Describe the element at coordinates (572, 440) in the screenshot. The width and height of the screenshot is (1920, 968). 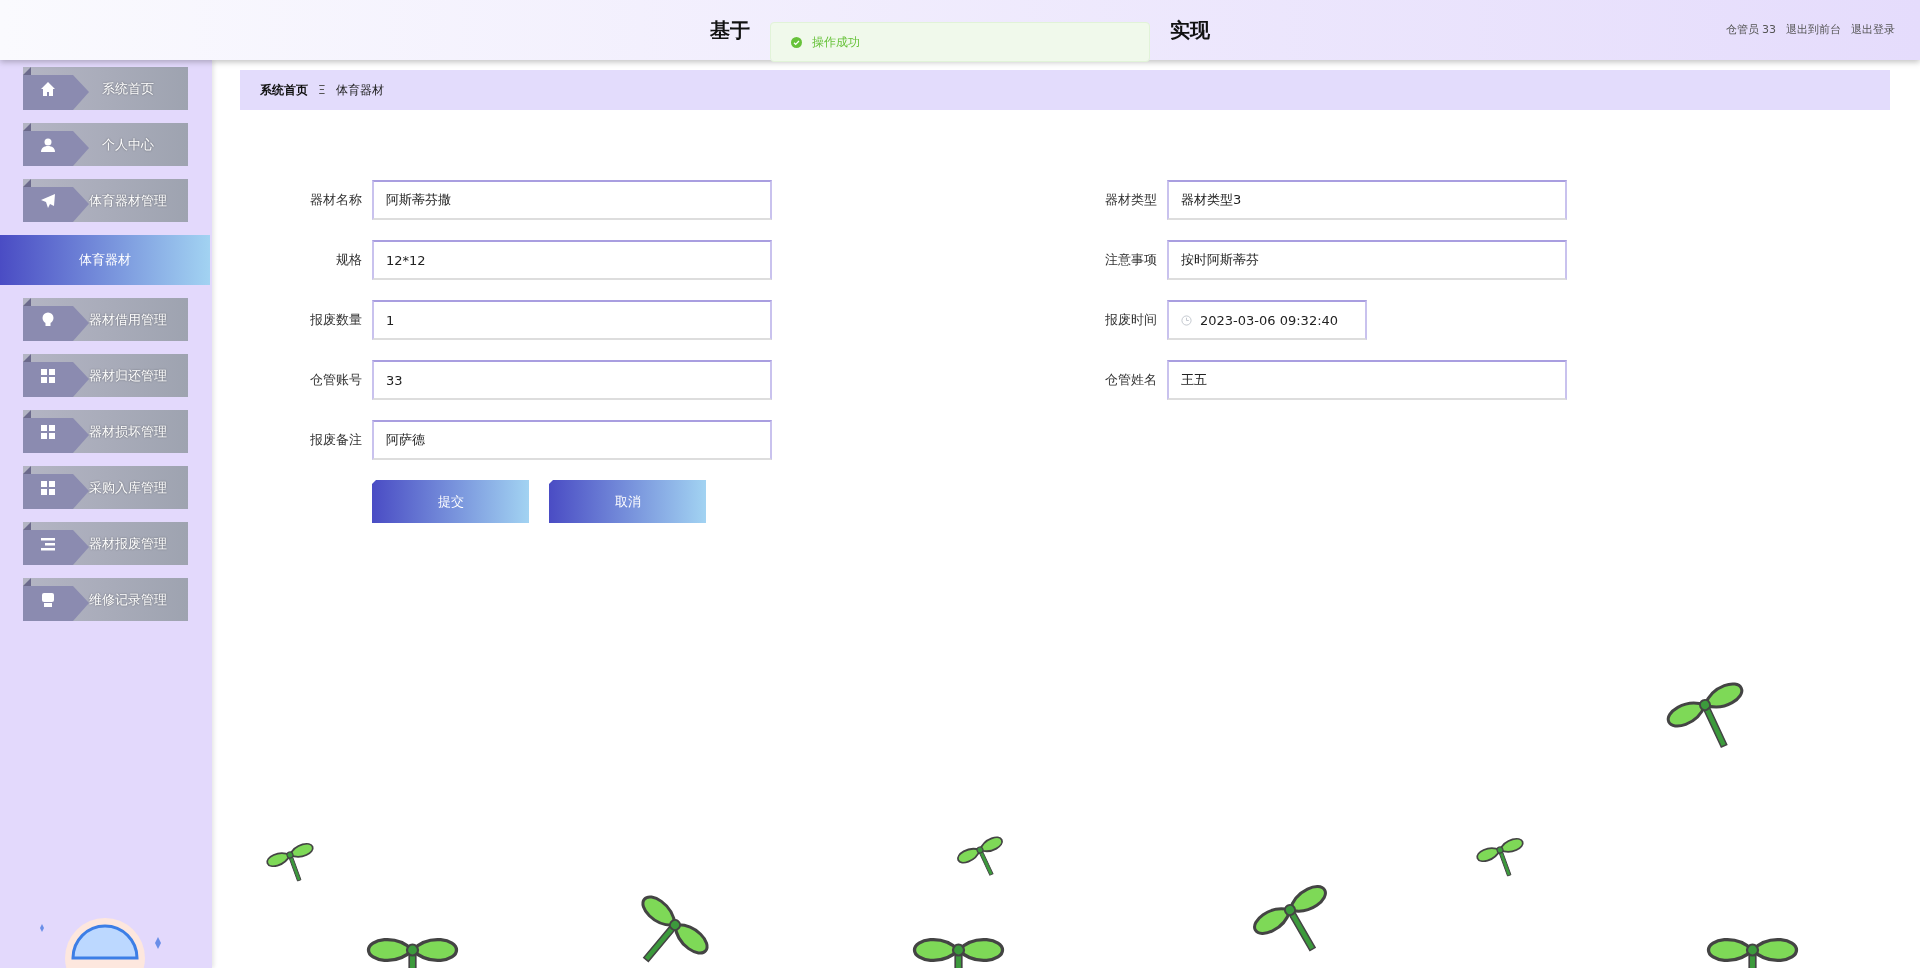
I see `text-field: 阿萨德` at that location.